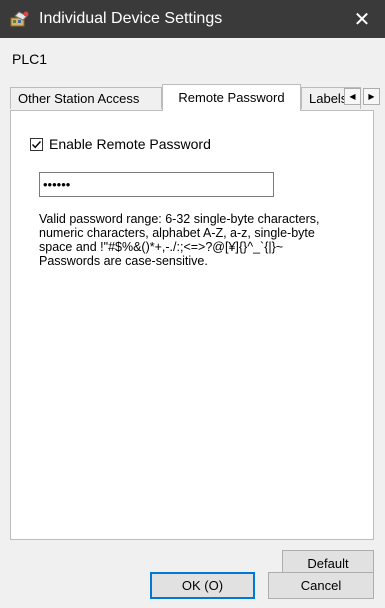 This screenshot has width=385, height=608. I want to click on tab-scroll-left-button: ◀, so click(352, 96).